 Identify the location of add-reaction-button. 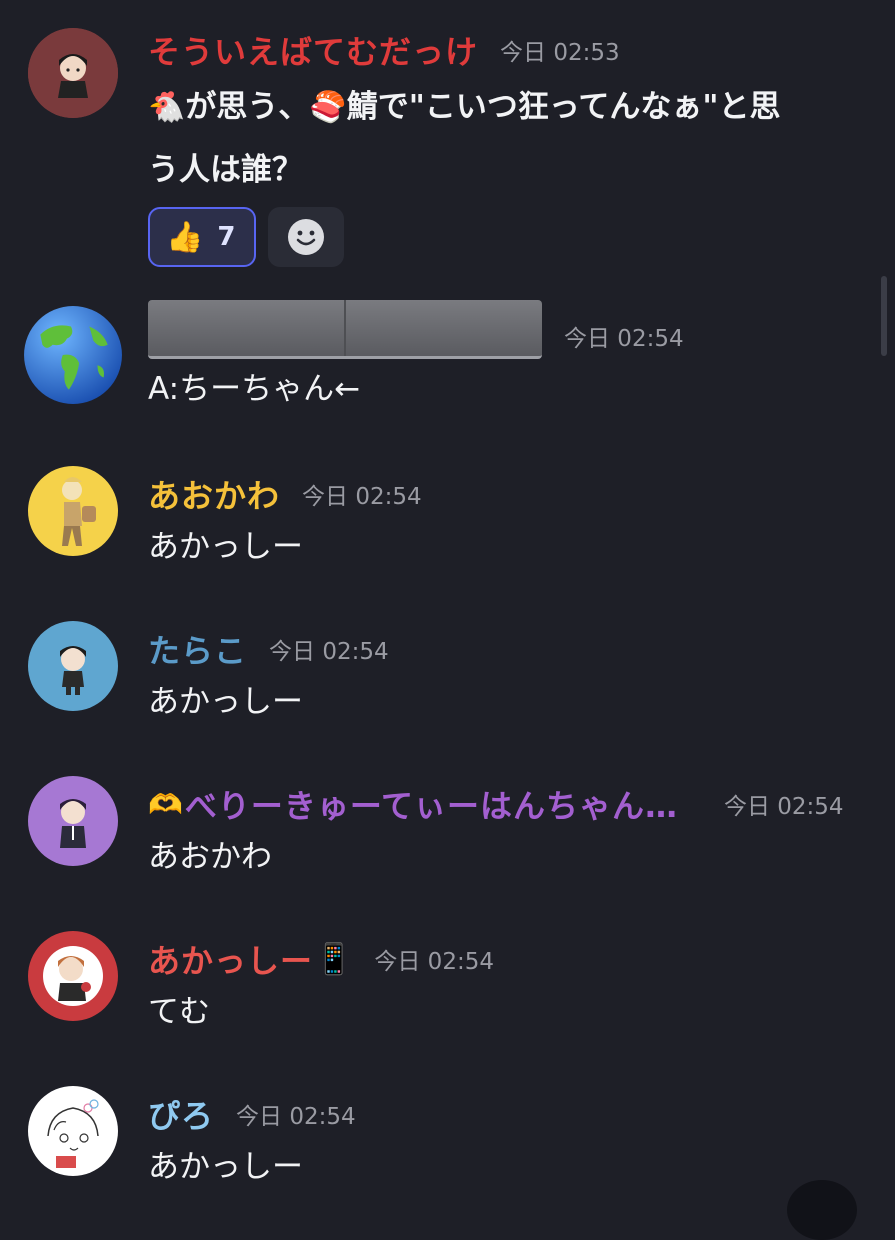
(306, 237).